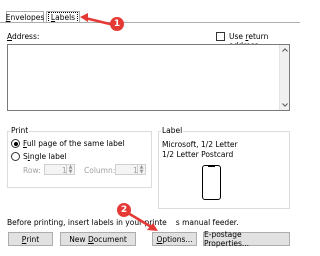 The height and width of the screenshot is (256, 320). I want to click on tab-strip-line, so click(150, 22).